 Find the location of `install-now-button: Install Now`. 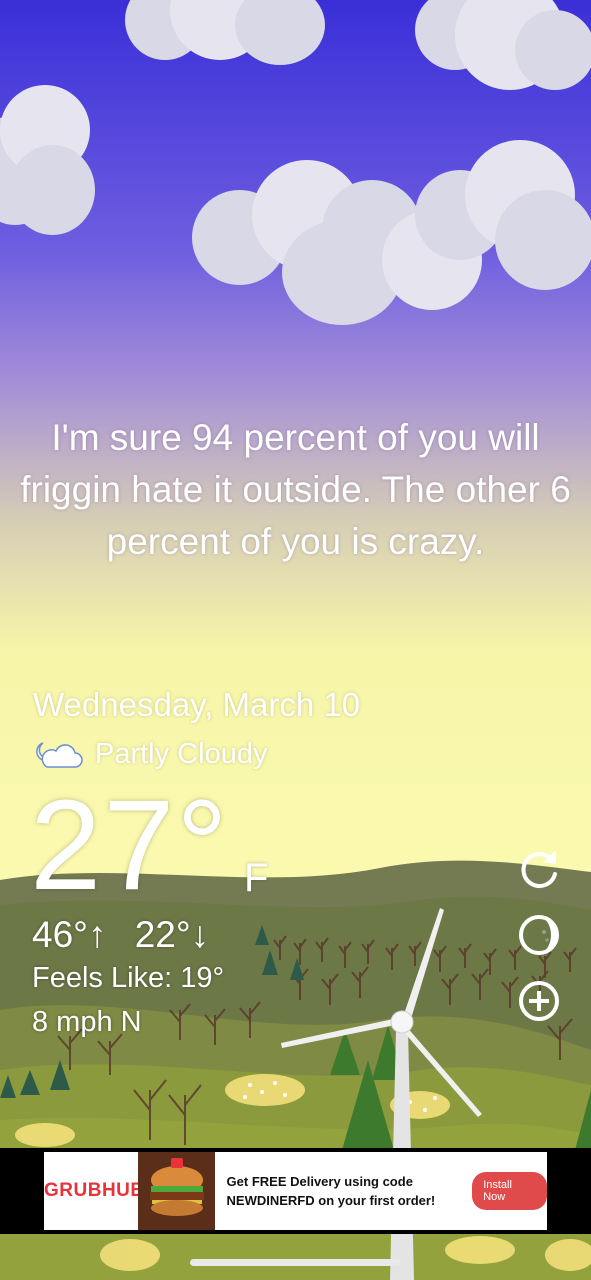

install-now-button: Install Now is located at coordinates (509, 1191).